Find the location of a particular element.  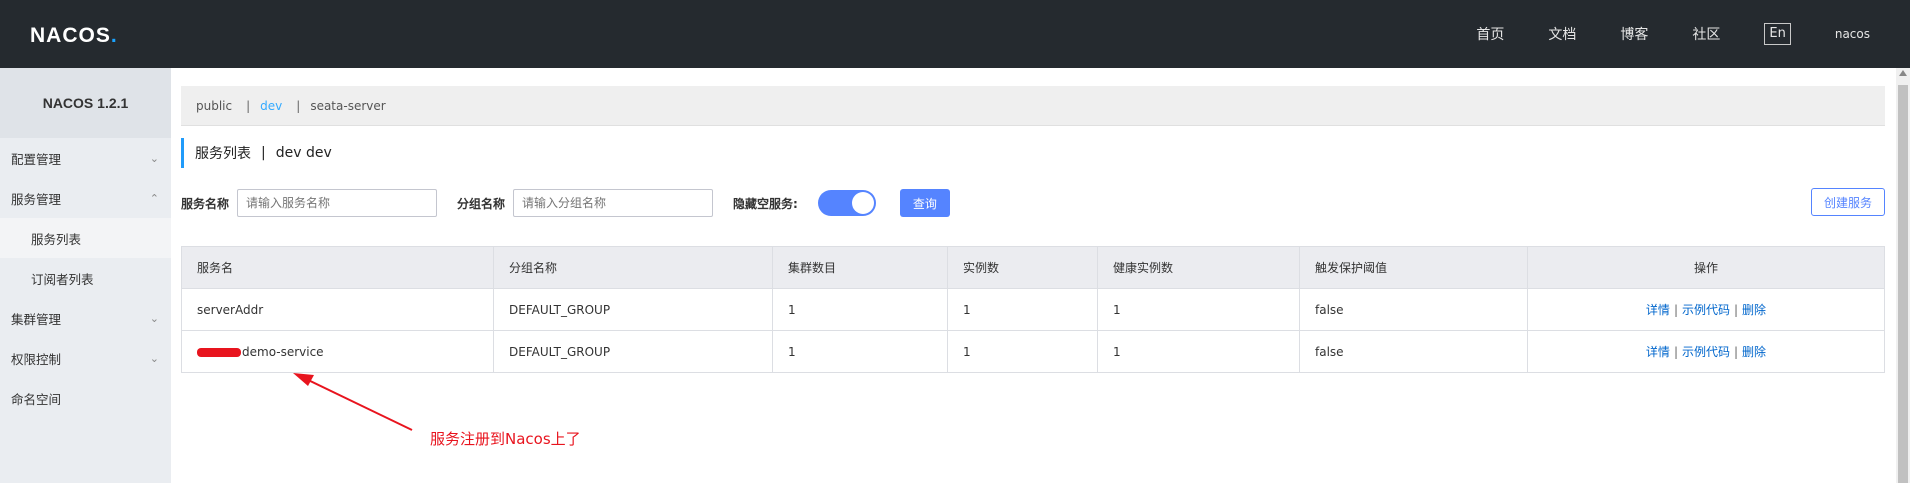

arrow-line is located at coordinates (358, 404).